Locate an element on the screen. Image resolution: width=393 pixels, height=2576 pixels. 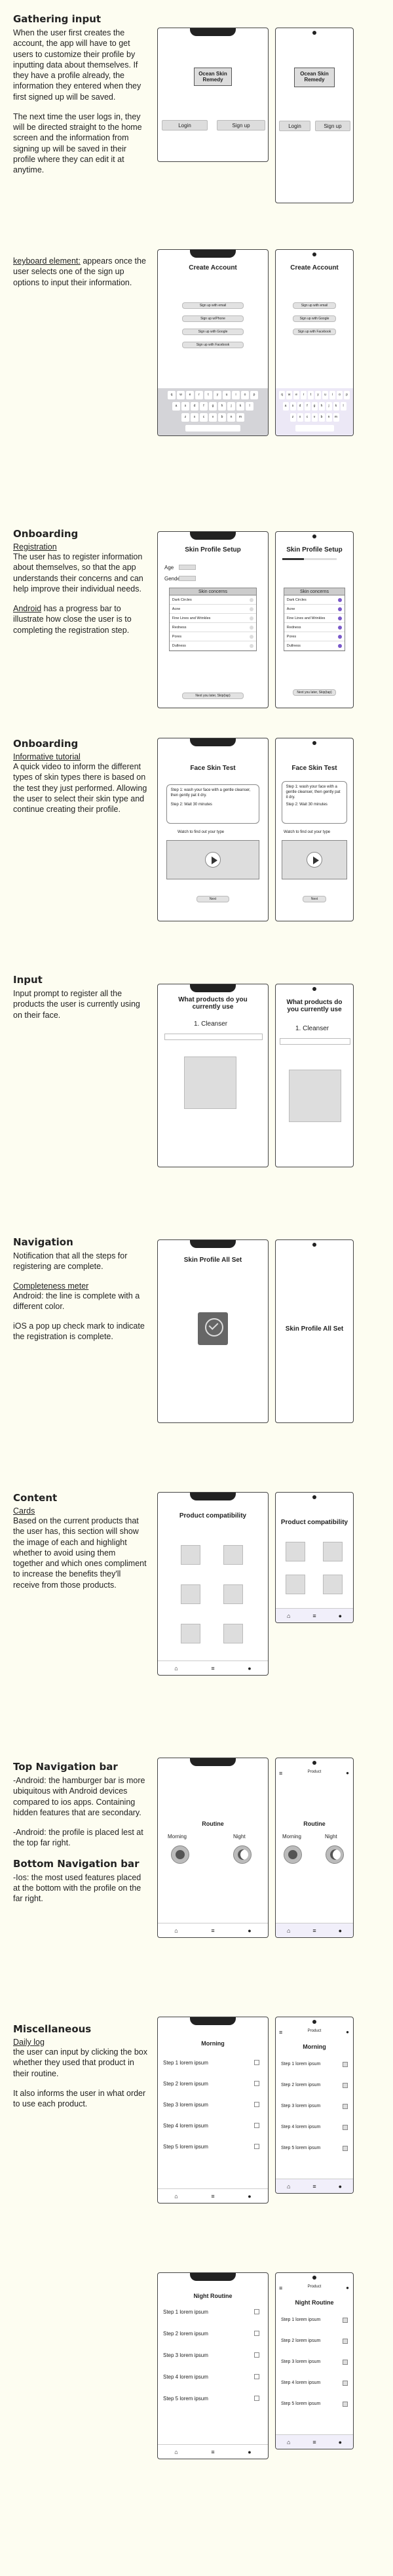
signup-facebook-button: Sign up with Facebook is located at coordinates (315, 332).